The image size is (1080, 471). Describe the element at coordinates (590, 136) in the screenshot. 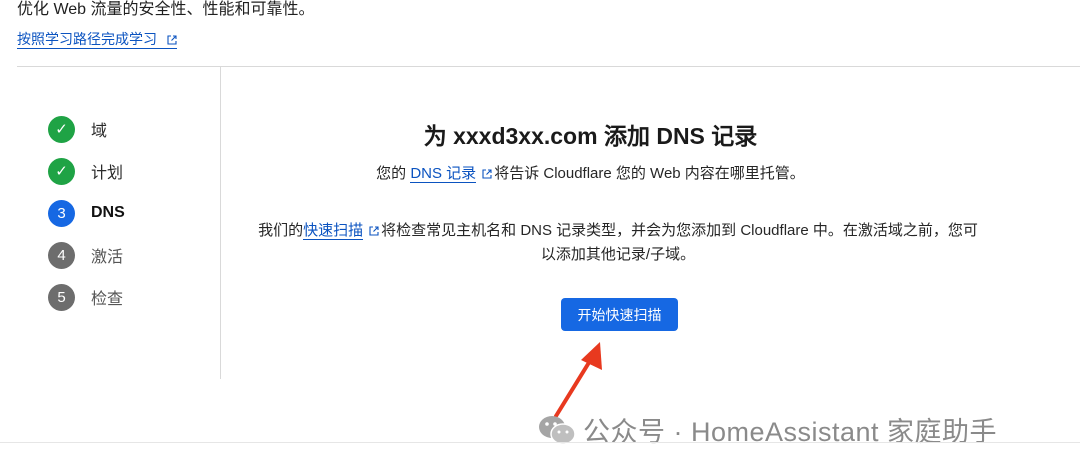

I see `page-title: 为 xxxd3xx.com 添加 DNS 记录` at that location.